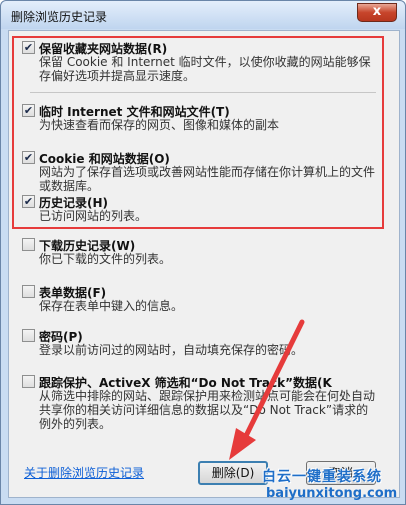 The image size is (406, 505). Describe the element at coordinates (322, 477) in the screenshot. I see `watermark-brand: 白云一键重装系统` at that location.